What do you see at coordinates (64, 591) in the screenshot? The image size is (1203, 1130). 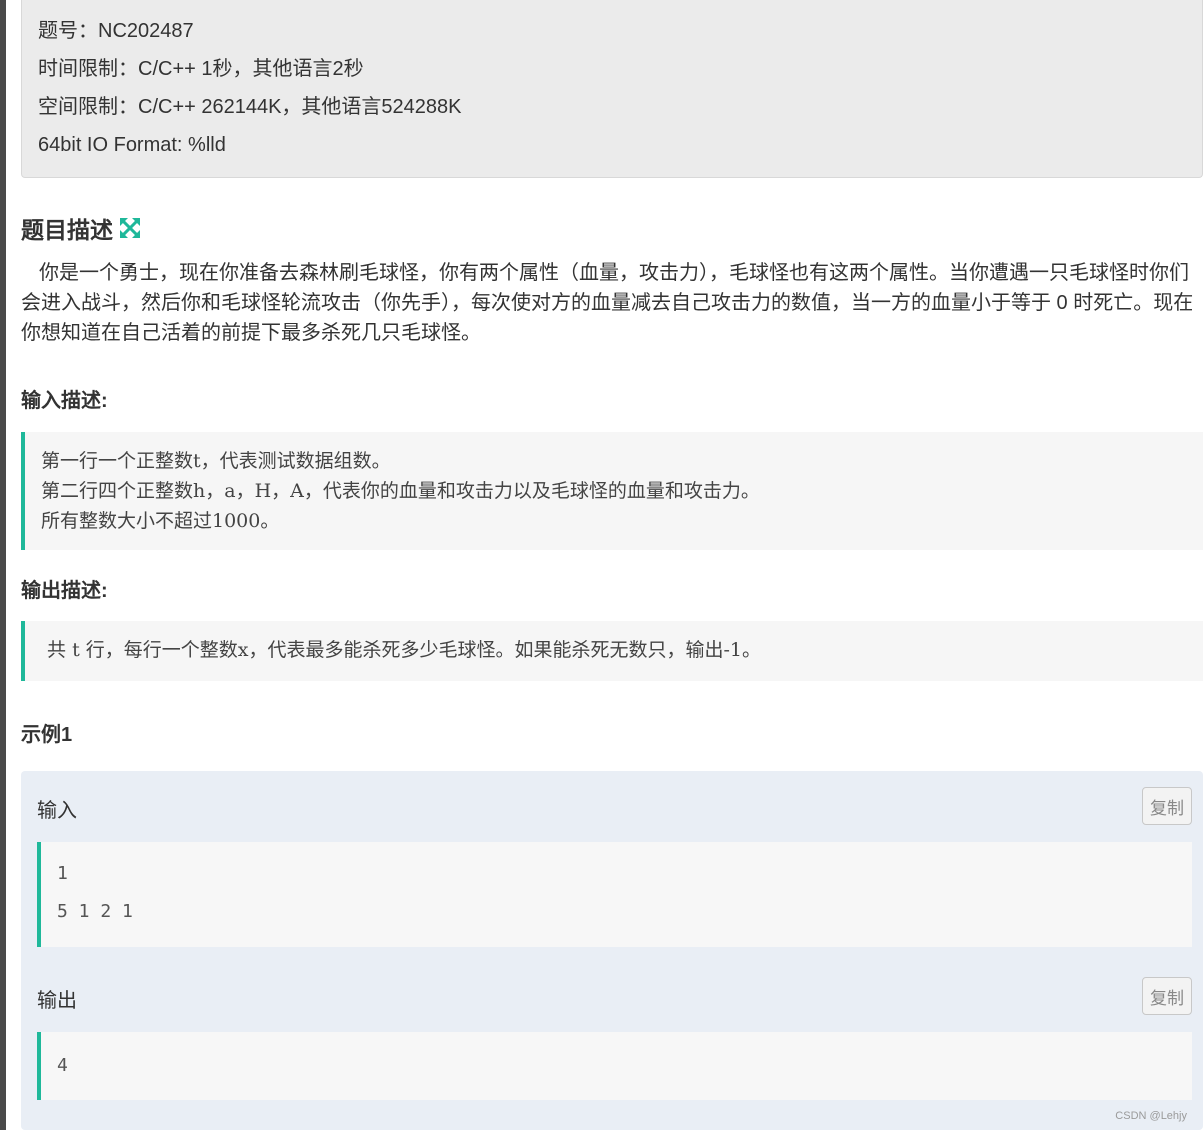 I see `output-desc-title: 输出描述:` at bounding box center [64, 591].